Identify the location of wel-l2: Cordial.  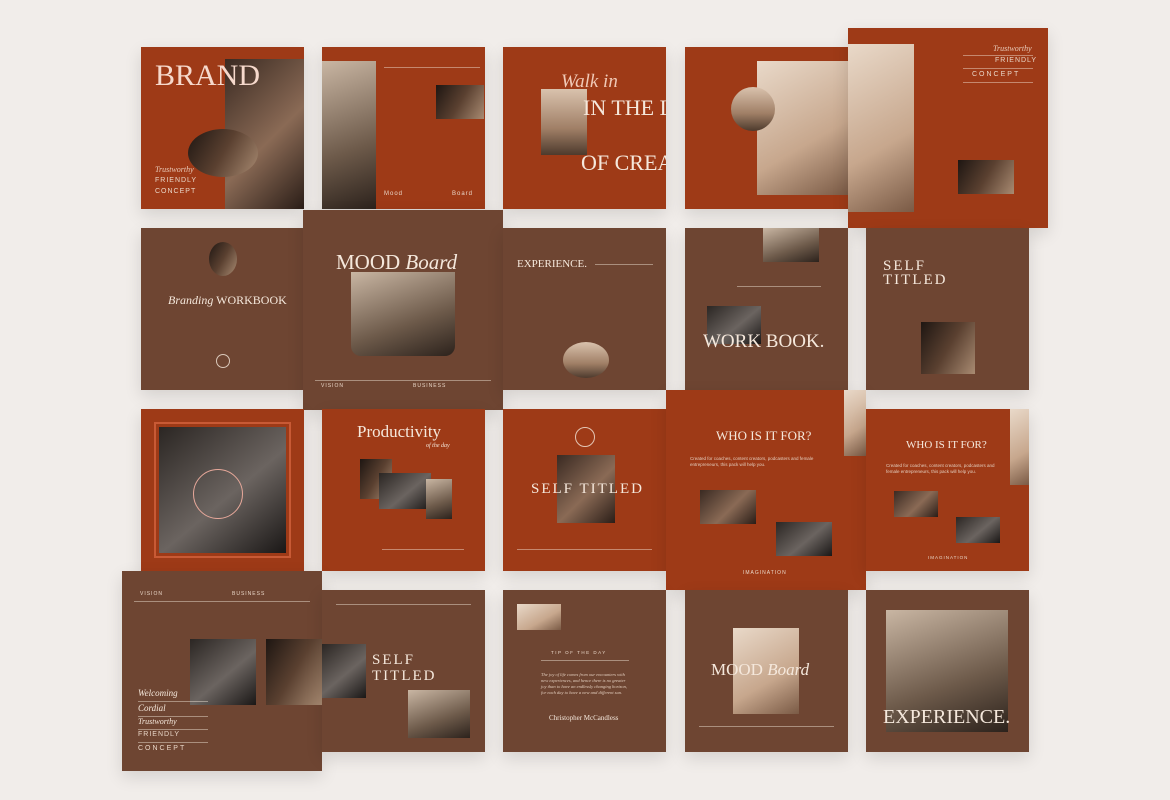
(152, 708).